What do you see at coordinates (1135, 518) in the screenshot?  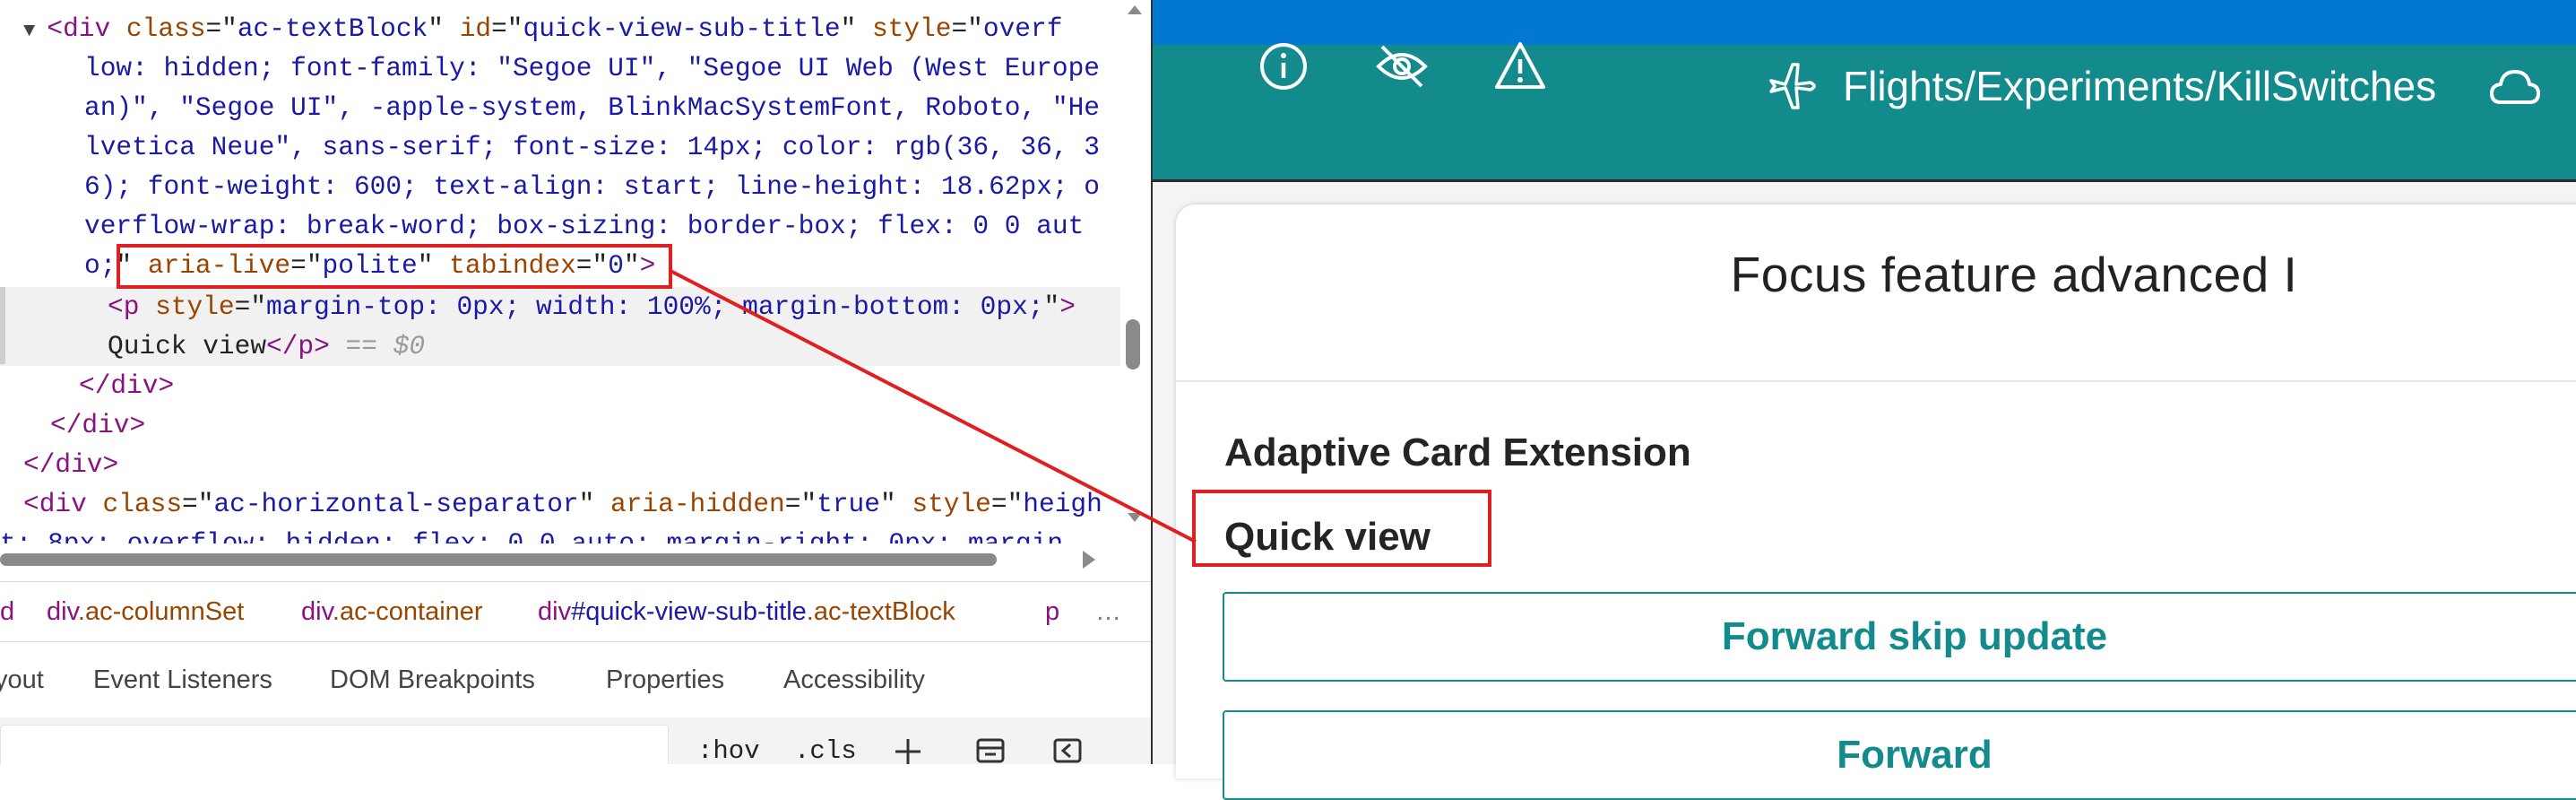 I see `scroll-down-arrow-icon` at bounding box center [1135, 518].